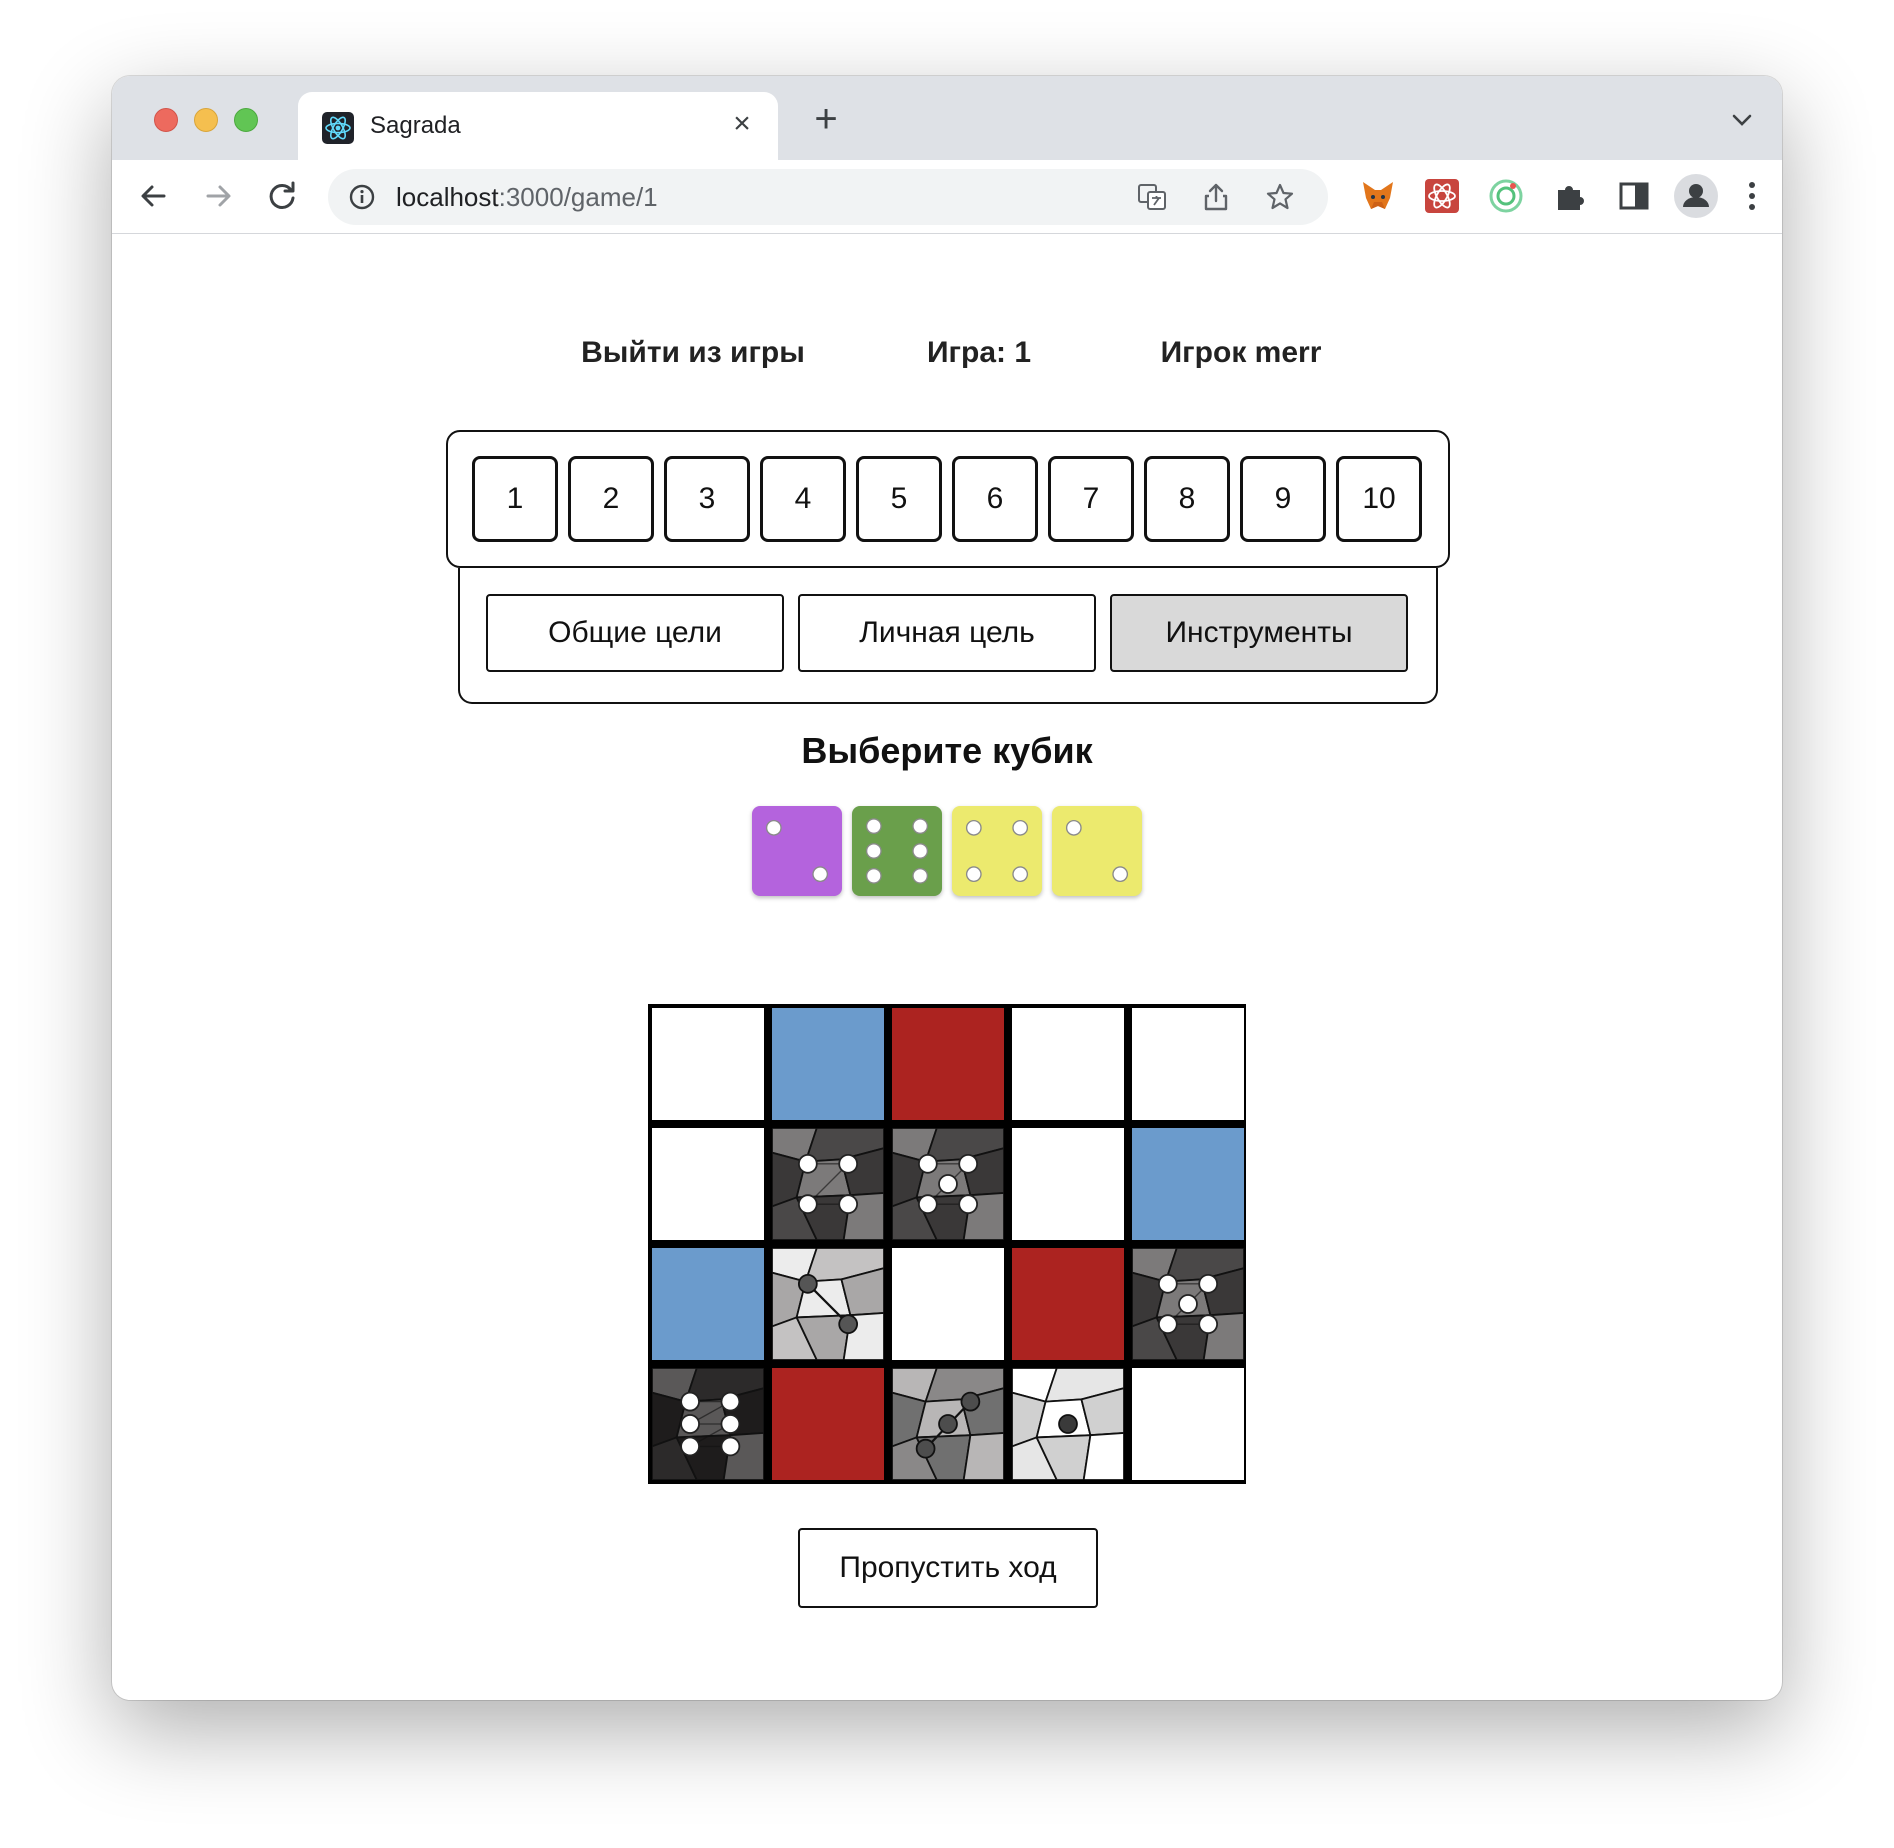  I want to click on forward-arrow-icon, so click(218, 196).